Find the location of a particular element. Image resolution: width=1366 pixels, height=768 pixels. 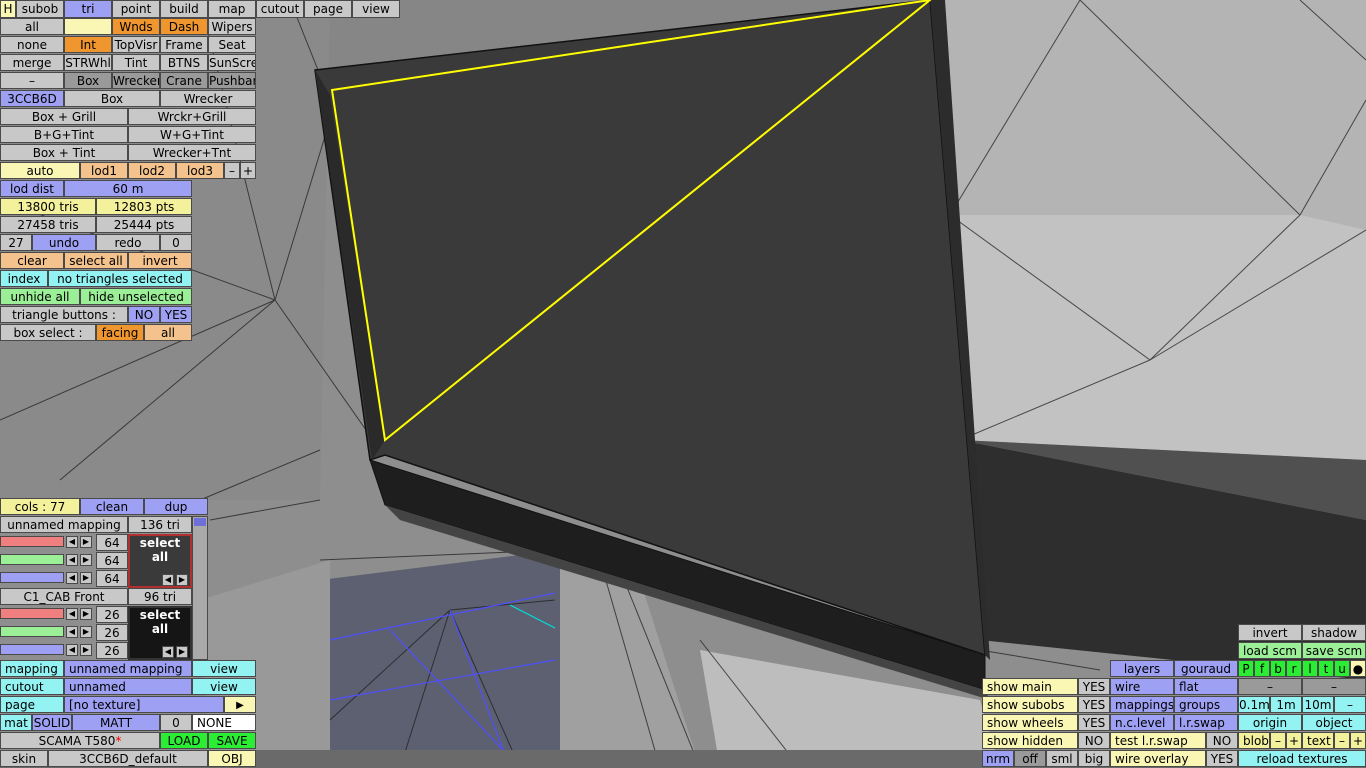

load-scm-button: load scm is located at coordinates (1270, 650).